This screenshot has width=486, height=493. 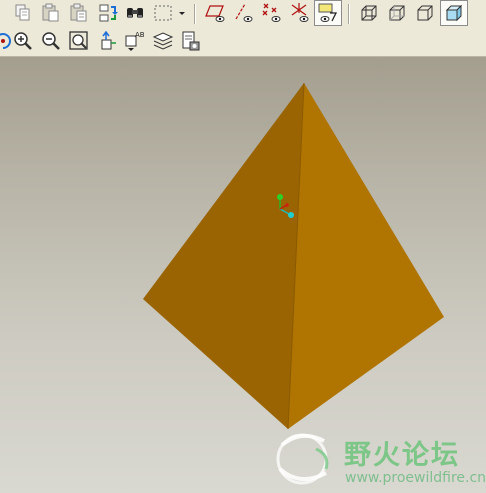 I want to click on watermark-url: www.proewildfire.cn, so click(x=415, y=478).